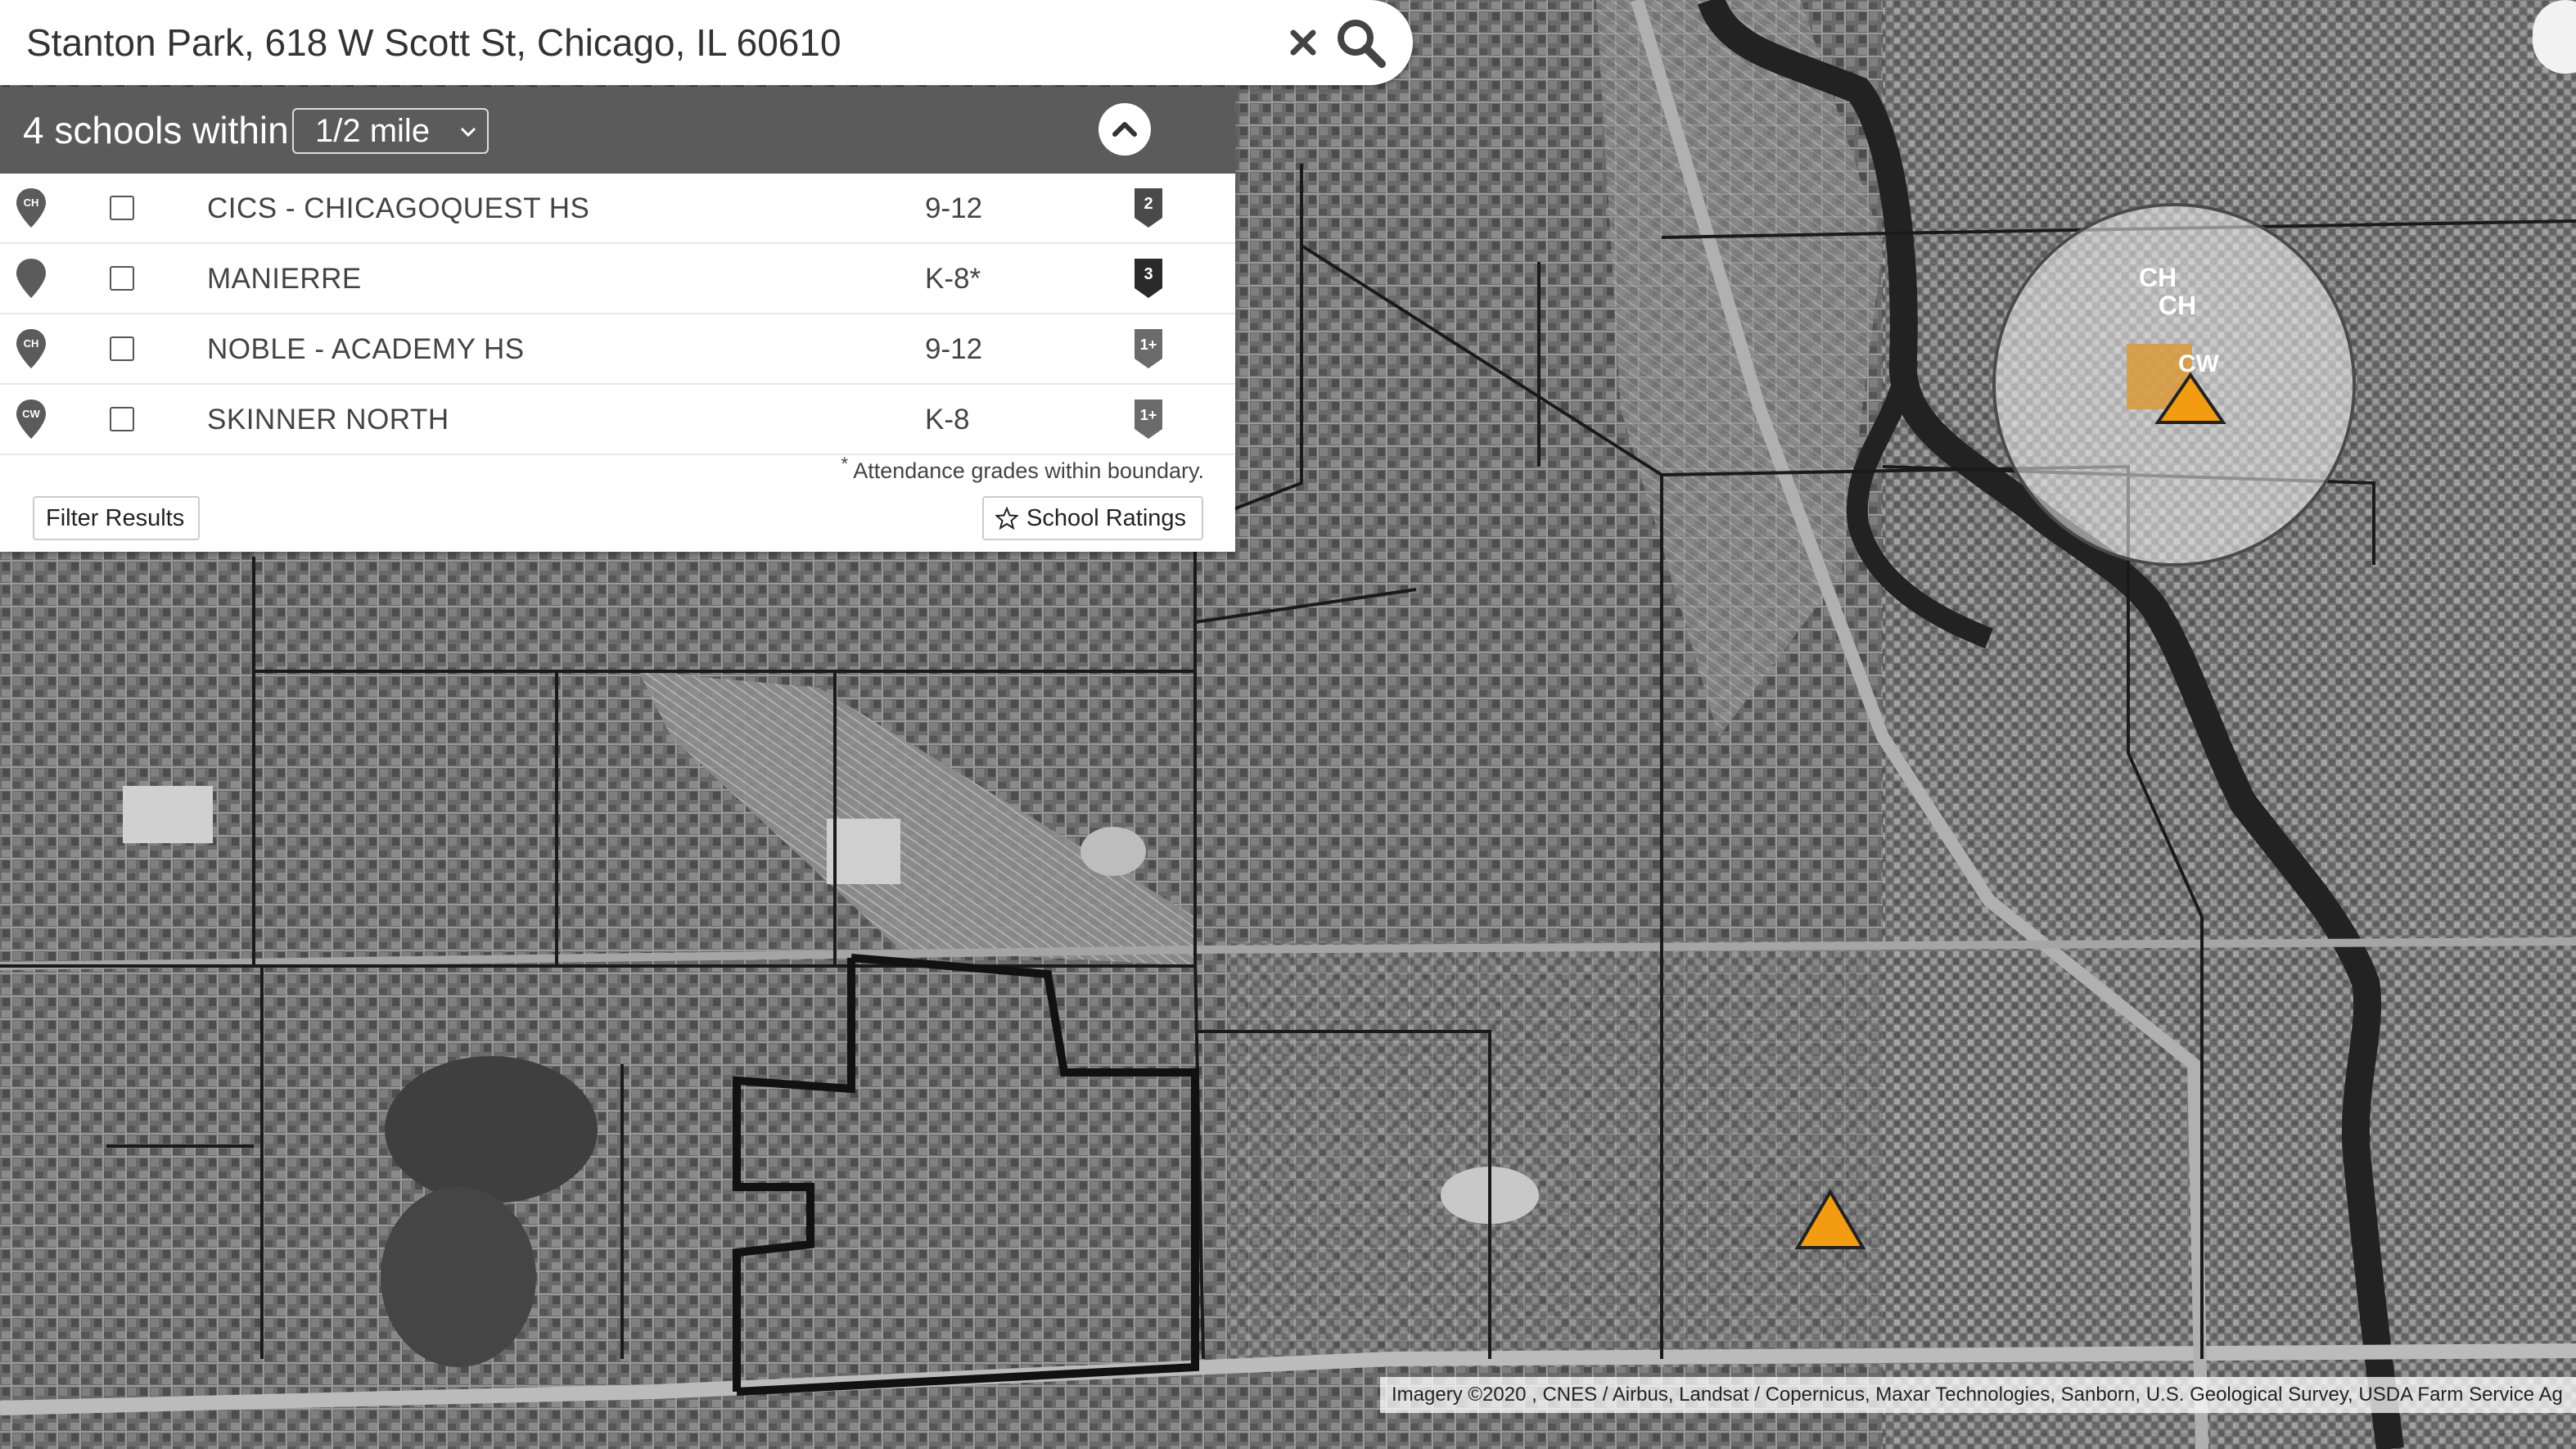 The image size is (2576, 1449). Describe the element at coordinates (845, 464) in the screenshot. I see `footnote-mark: *` at that location.